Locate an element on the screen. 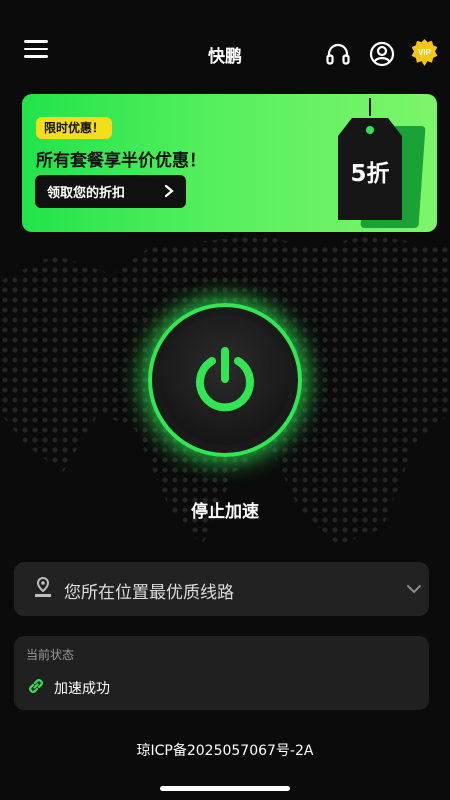 Image resolution: width=450 pixels, height=800 pixels. route-selector: 您所在位置最优质线路 is located at coordinates (221, 589).